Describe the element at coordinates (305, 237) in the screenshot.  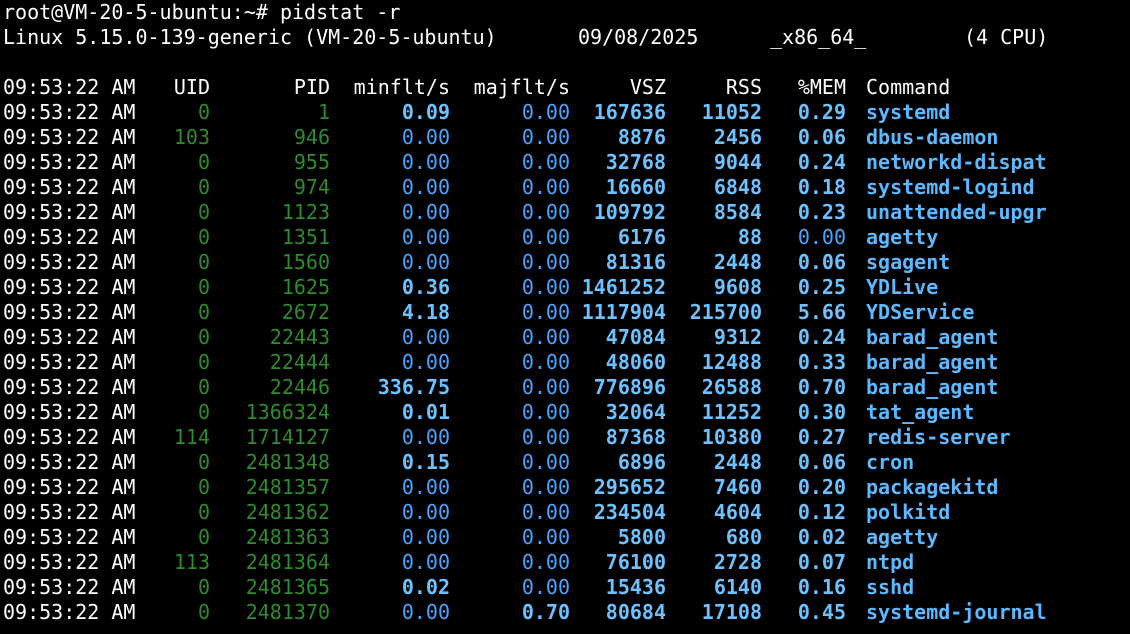
I see `cell-pid: 1351` at that location.